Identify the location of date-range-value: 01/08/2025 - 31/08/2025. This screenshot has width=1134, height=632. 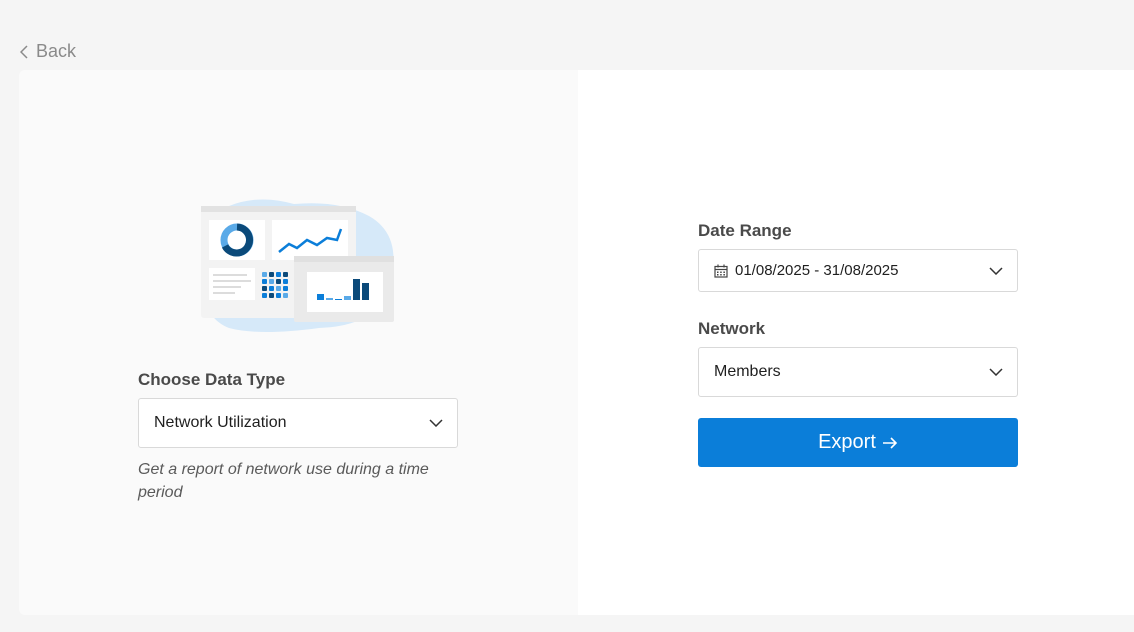
(817, 270).